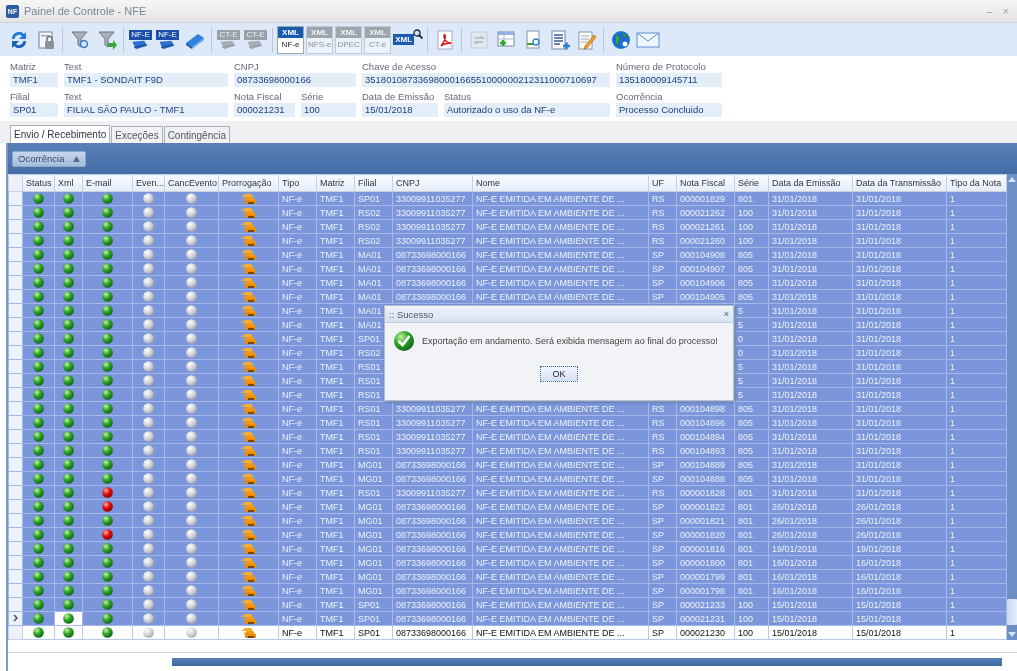  What do you see at coordinates (879, 548) in the screenshot?
I see `table-cell: 19/01/2018` at bounding box center [879, 548].